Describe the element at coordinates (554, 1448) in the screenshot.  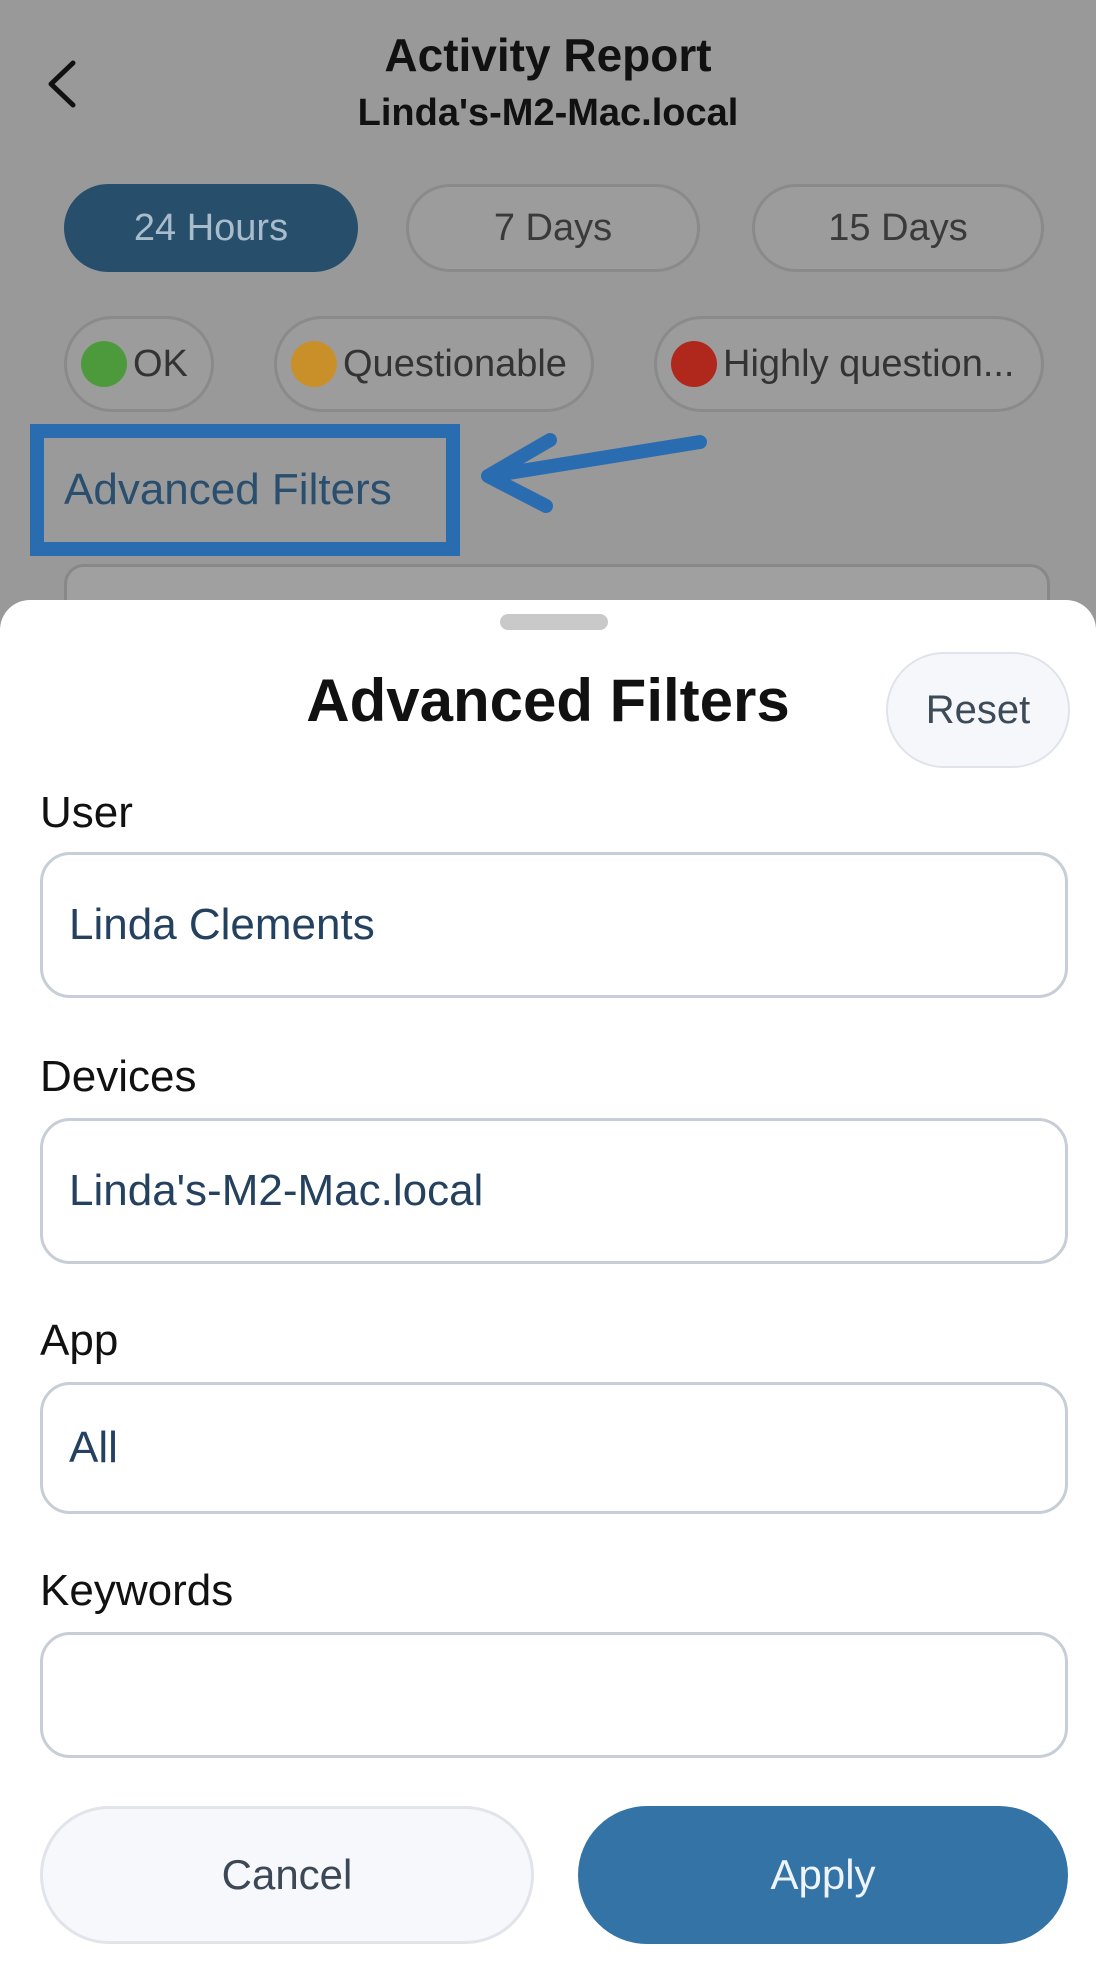
I see `app-field: All` at that location.